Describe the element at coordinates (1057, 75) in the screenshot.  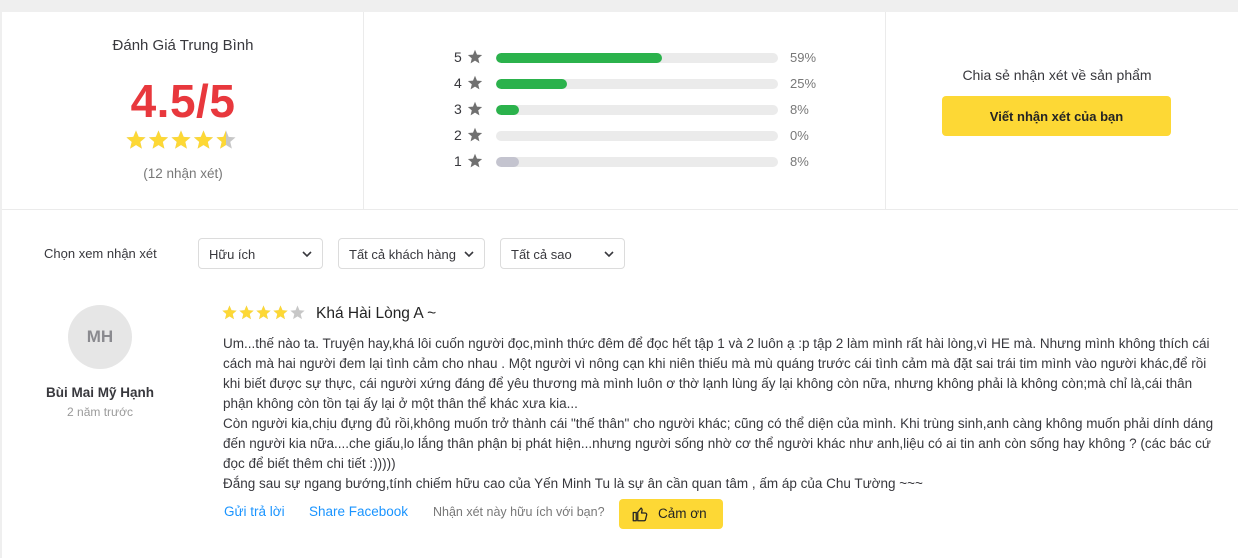
I see `share-review-text: Chia sẻ nhận xét về sản phẩm` at that location.